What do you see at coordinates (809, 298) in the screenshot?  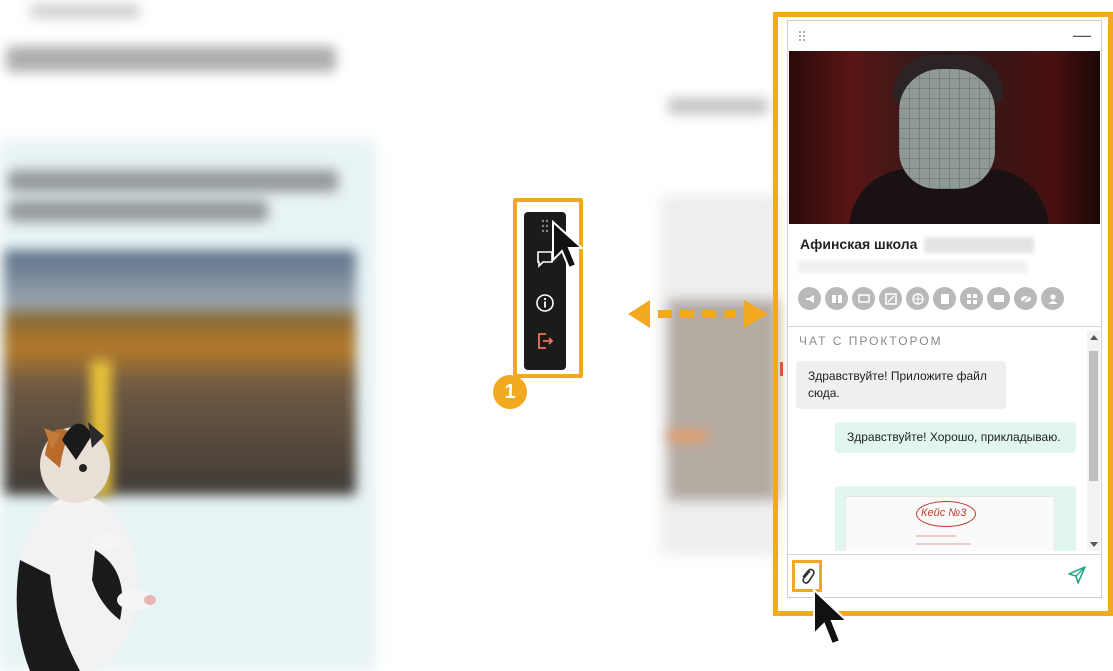 I see `megaphone-icon` at bounding box center [809, 298].